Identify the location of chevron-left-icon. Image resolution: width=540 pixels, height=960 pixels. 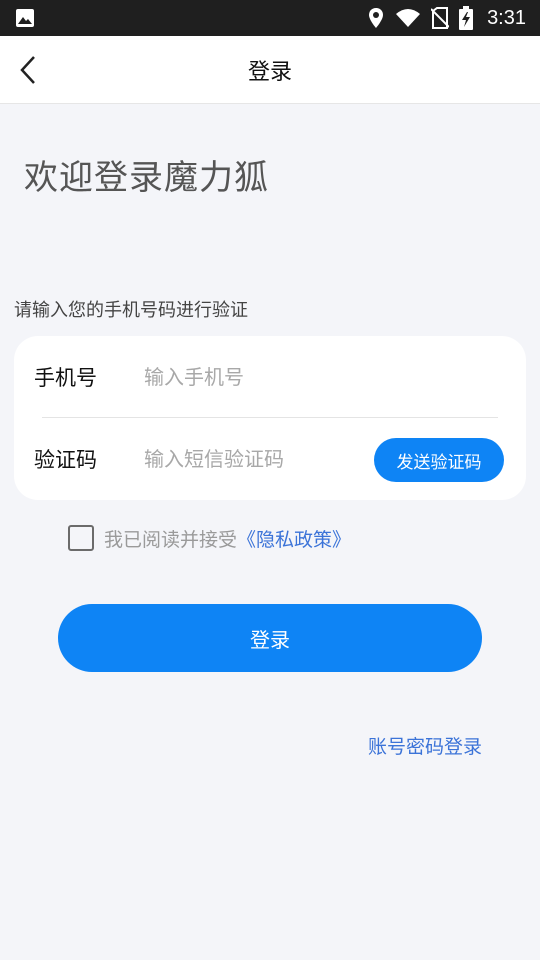
(28, 70).